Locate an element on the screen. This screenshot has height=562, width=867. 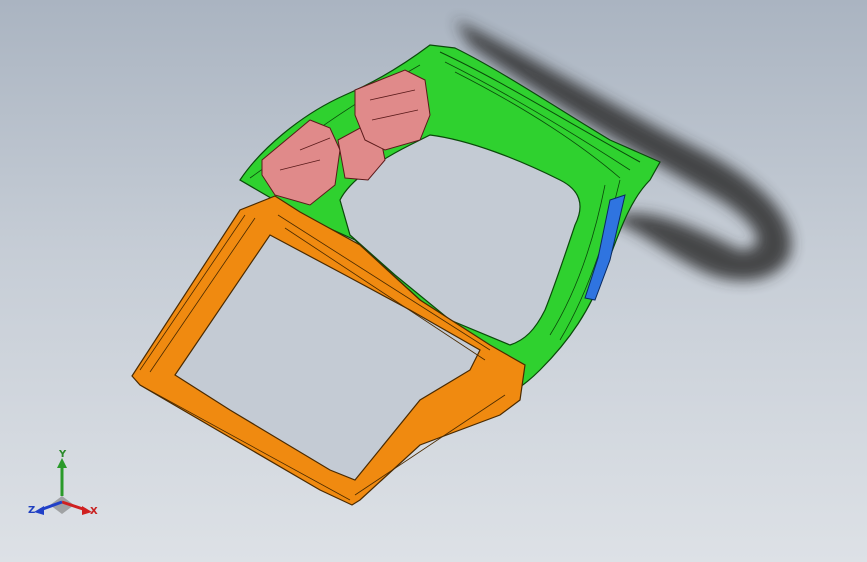
y-axis-label: Y is located at coordinates (63, 454).